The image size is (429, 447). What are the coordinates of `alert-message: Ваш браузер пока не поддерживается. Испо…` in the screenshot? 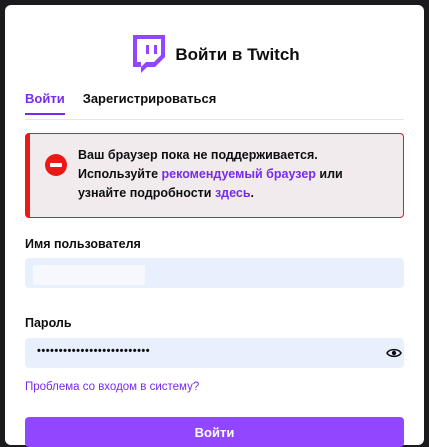 It's located at (234, 174).